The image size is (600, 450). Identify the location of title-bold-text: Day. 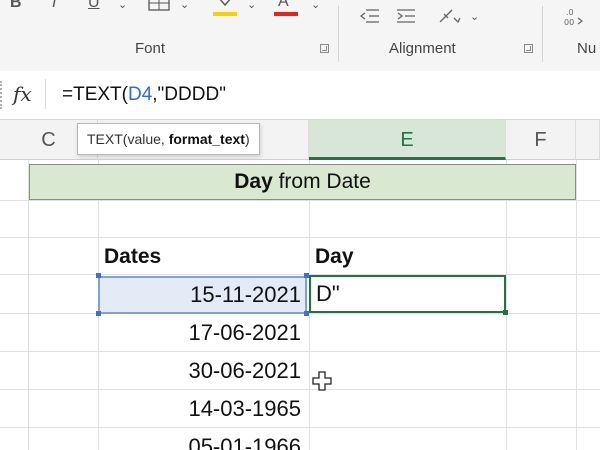
(253, 181).